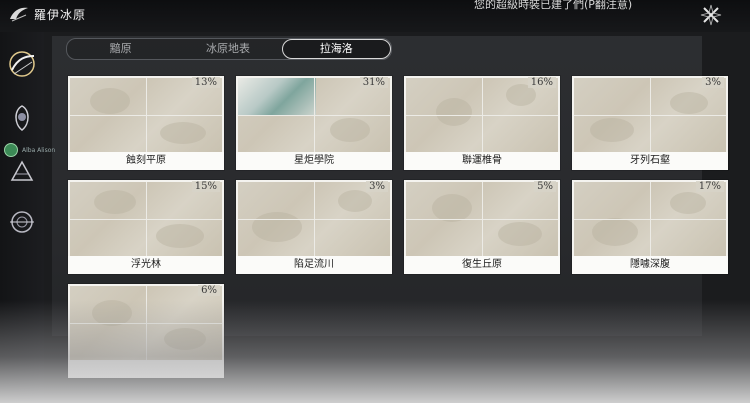 The width and height of the screenshot is (750, 403). Describe the element at coordinates (39, 150) in the screenshot. I see `avatar-name: Alba Alison` at that location.